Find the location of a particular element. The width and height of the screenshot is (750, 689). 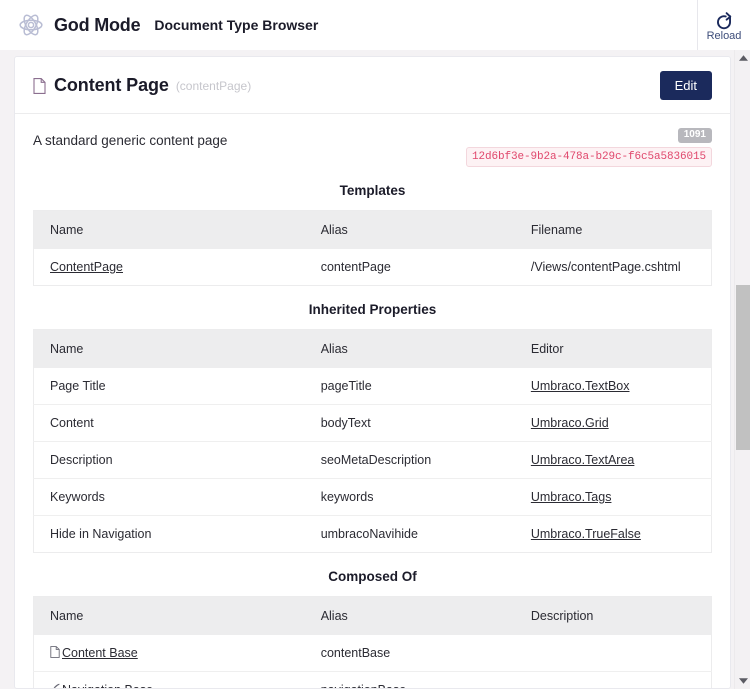

cell-alias: seoMetaDescription is located at coordinates (409, 460).